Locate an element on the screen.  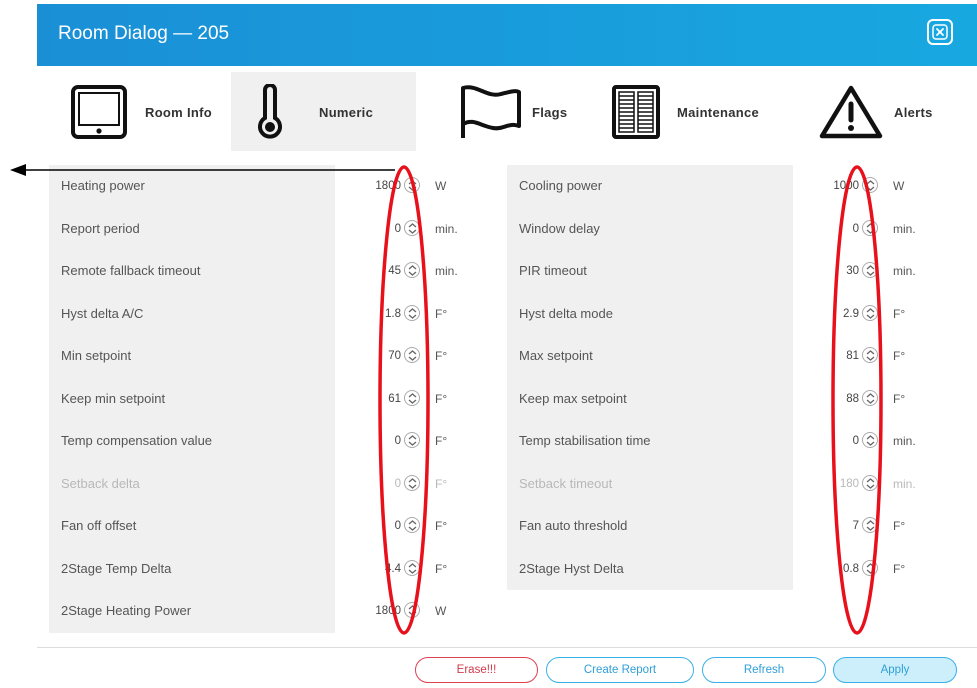
field-value-input: 1.8 is located at coordinates (393, 314).